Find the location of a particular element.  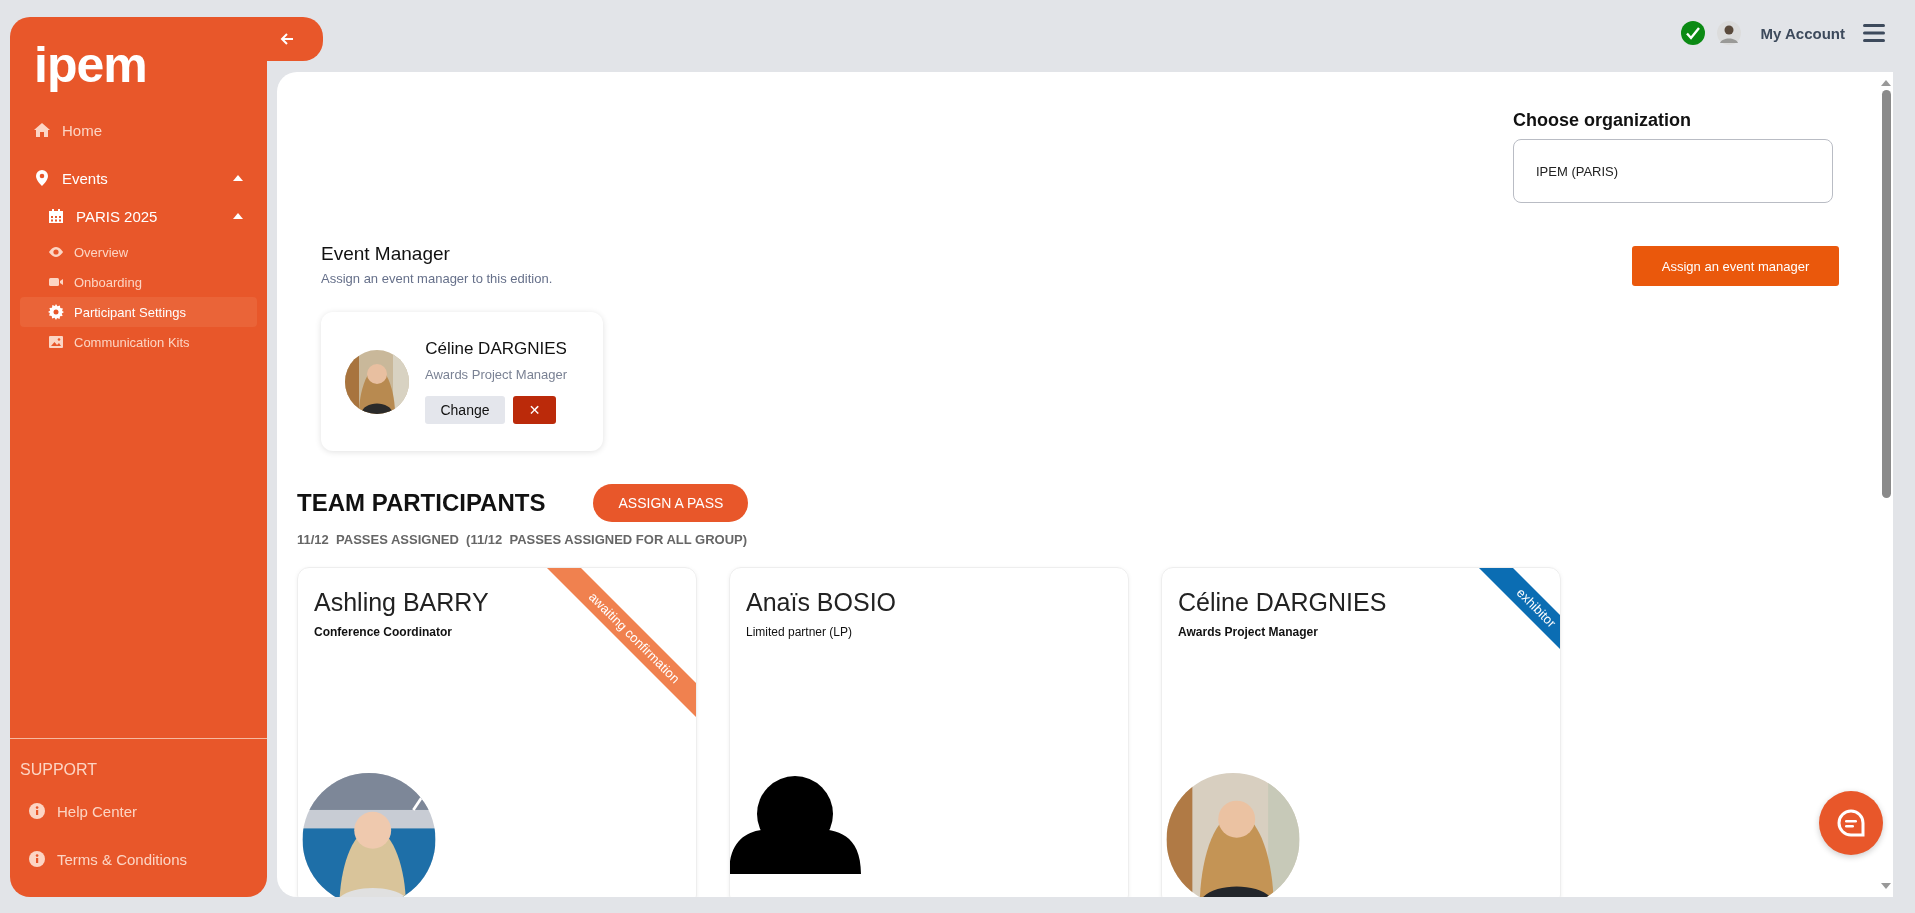

passes-count: 11/12 PASSES ASSIGNED (11/12 PASSES ASSIGNED FOR ALL GROUP) is located at coordinates (523, 539).